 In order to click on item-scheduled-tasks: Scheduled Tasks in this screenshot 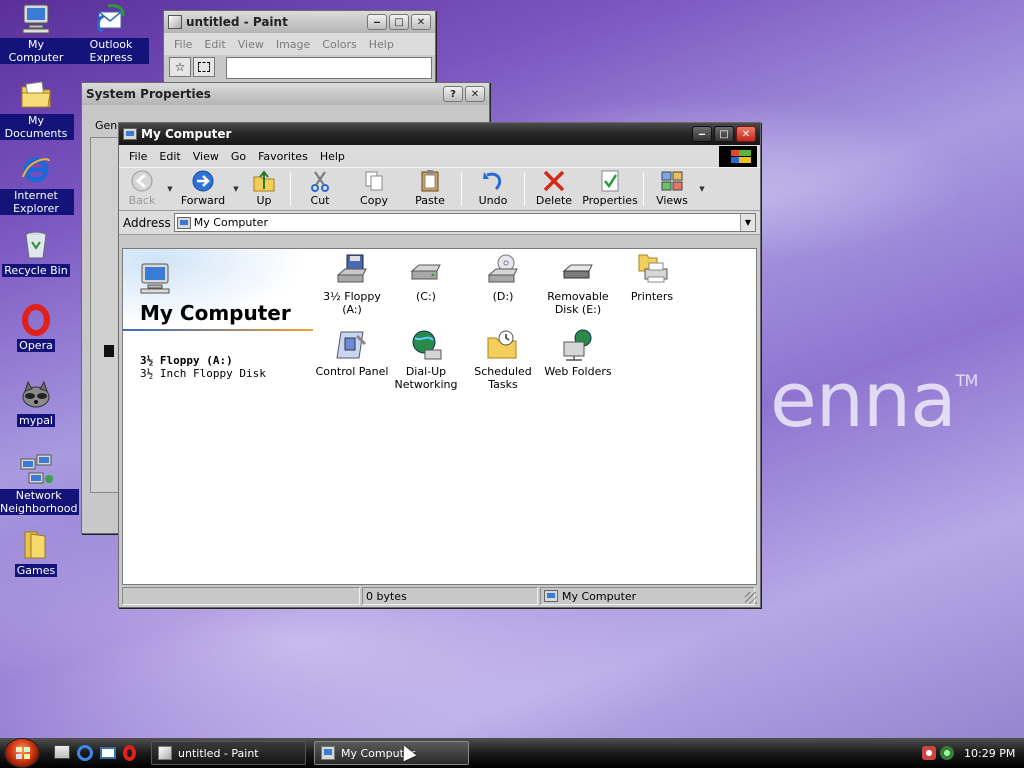, I will do `click(503, 359)`.